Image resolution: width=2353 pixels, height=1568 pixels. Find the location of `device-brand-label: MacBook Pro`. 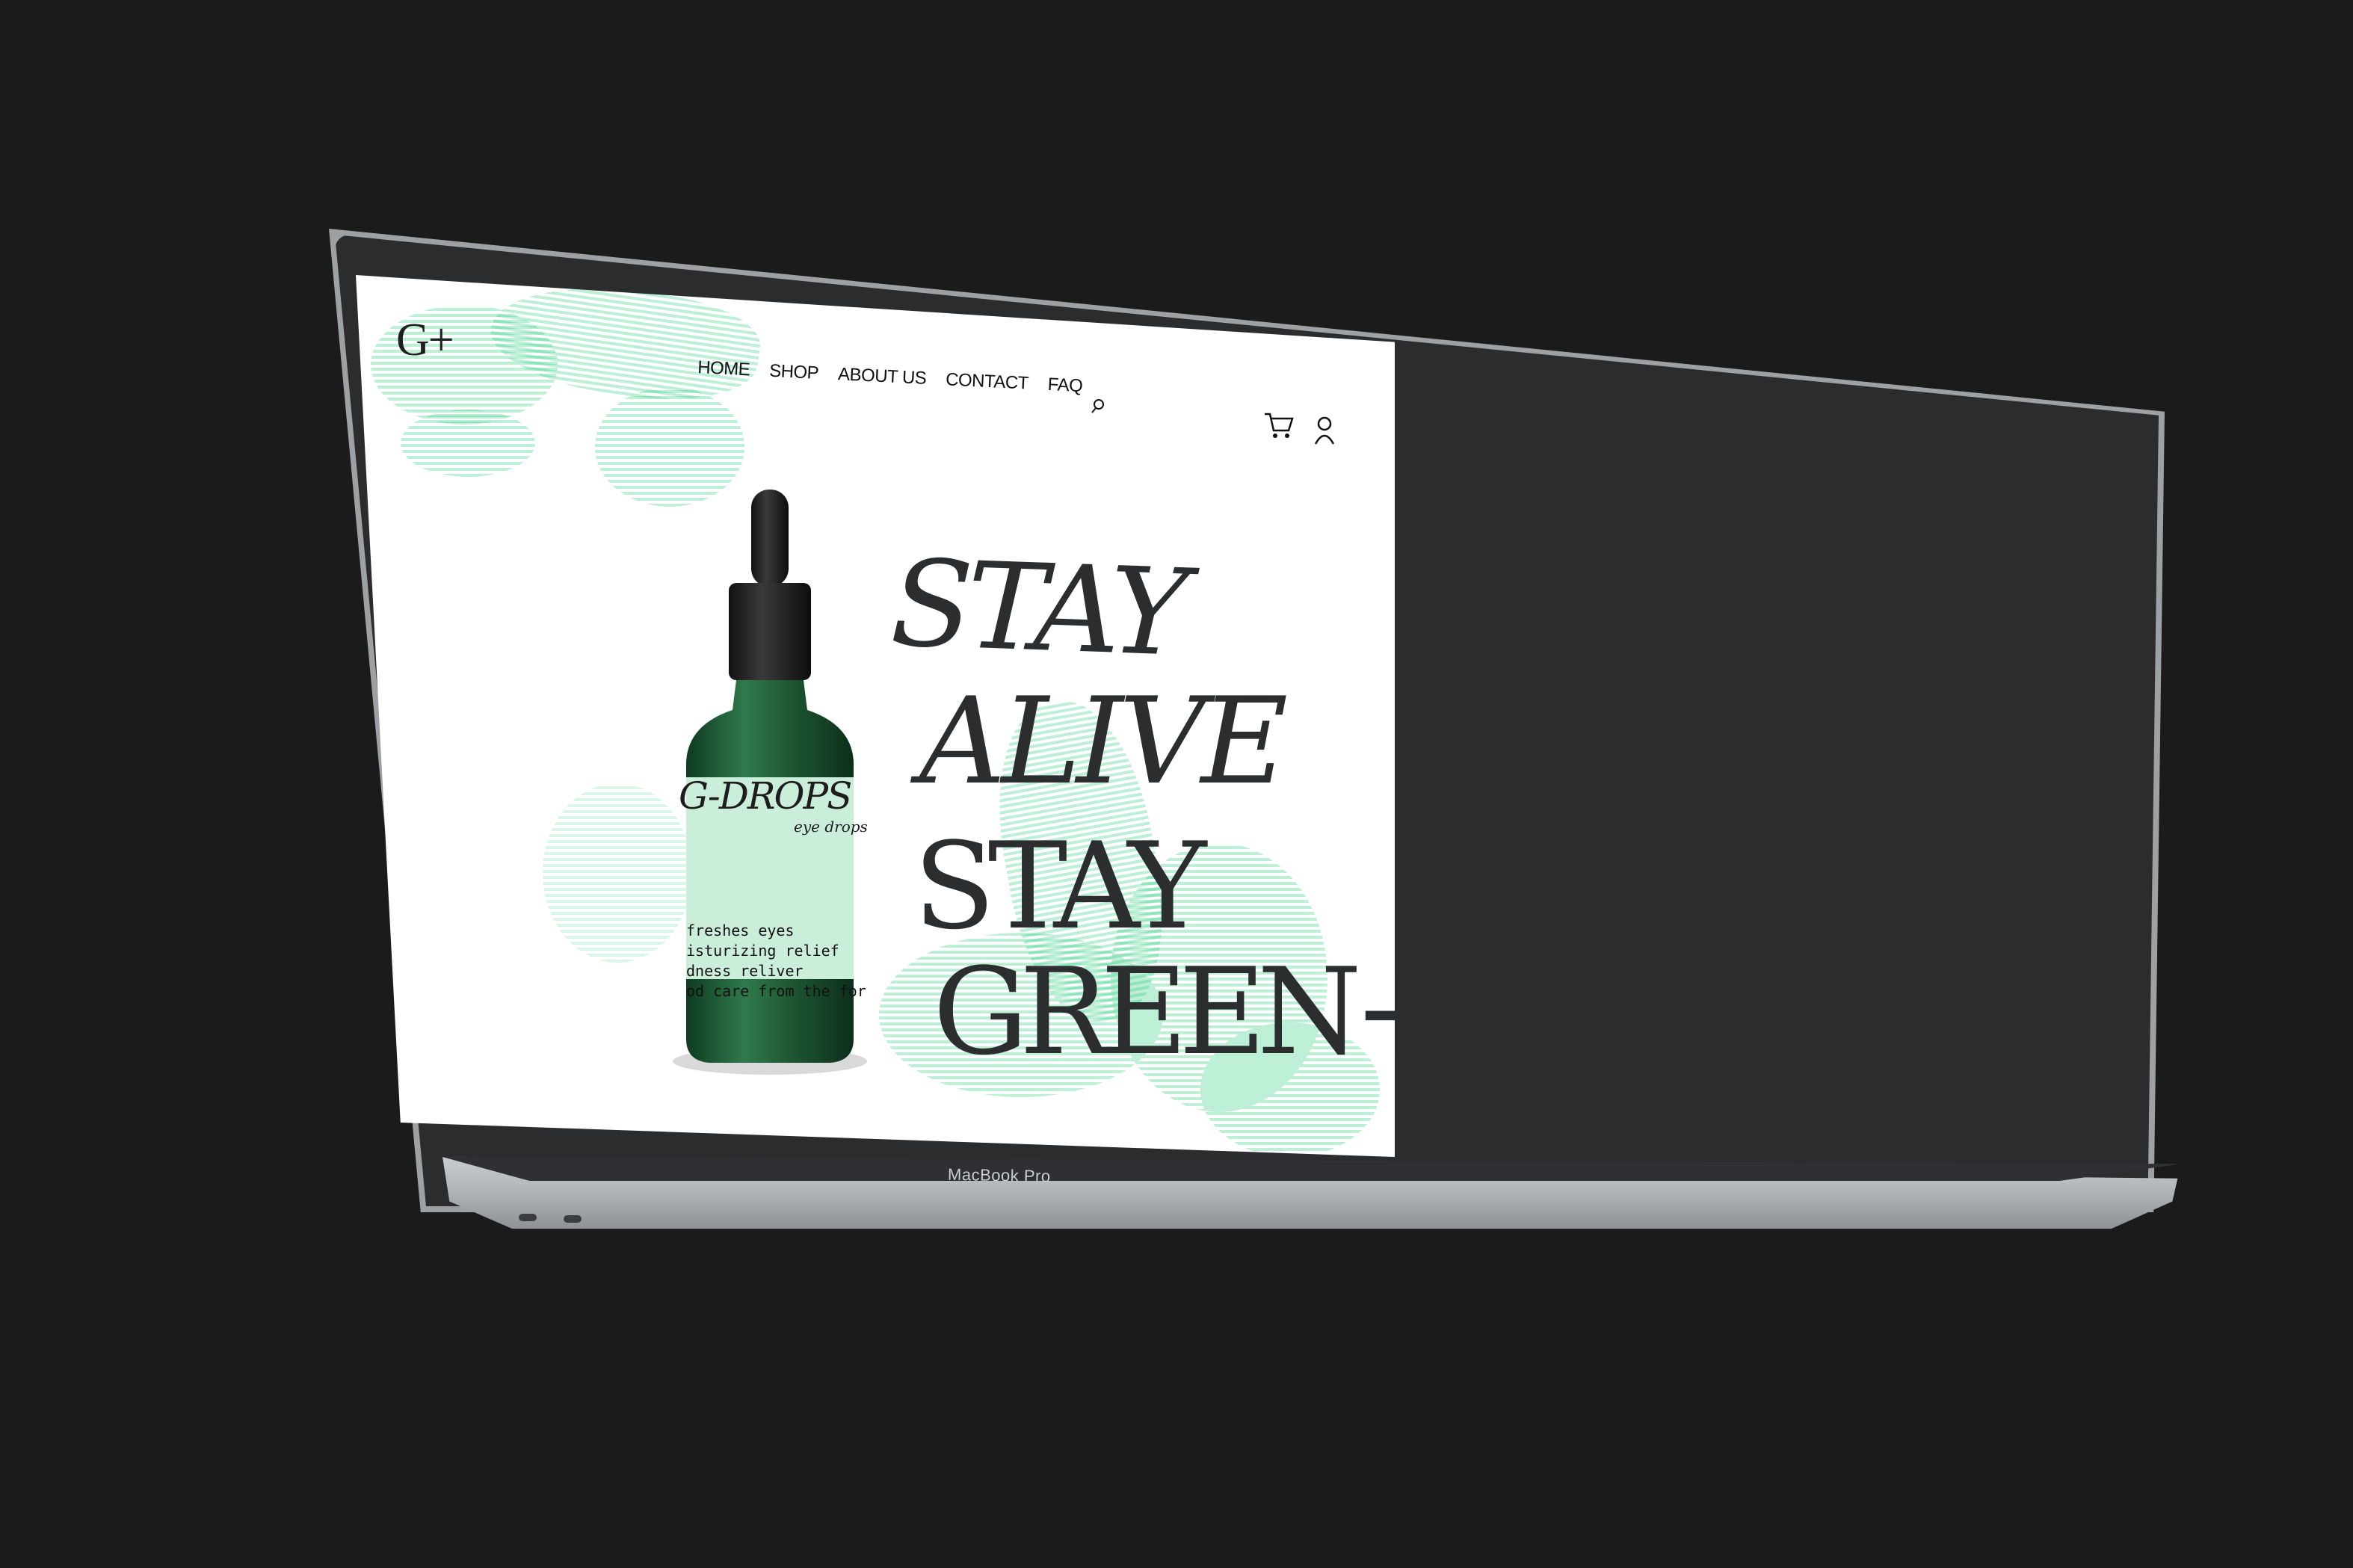

device-brand-label: MacBook Pro is located at coordinates (999, 1175).